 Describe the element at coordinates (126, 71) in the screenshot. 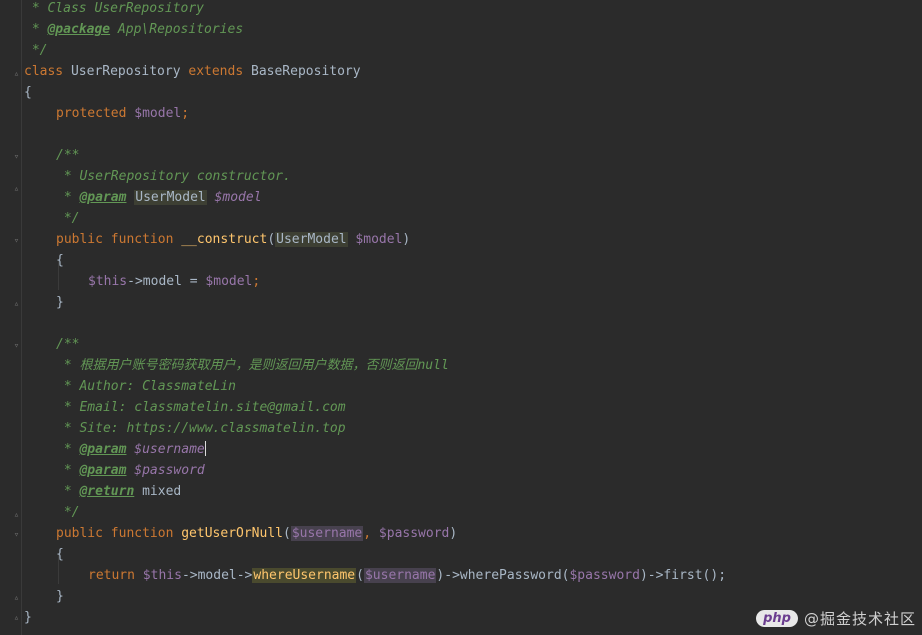

I see `class-name-token: UserRepository` at that location.